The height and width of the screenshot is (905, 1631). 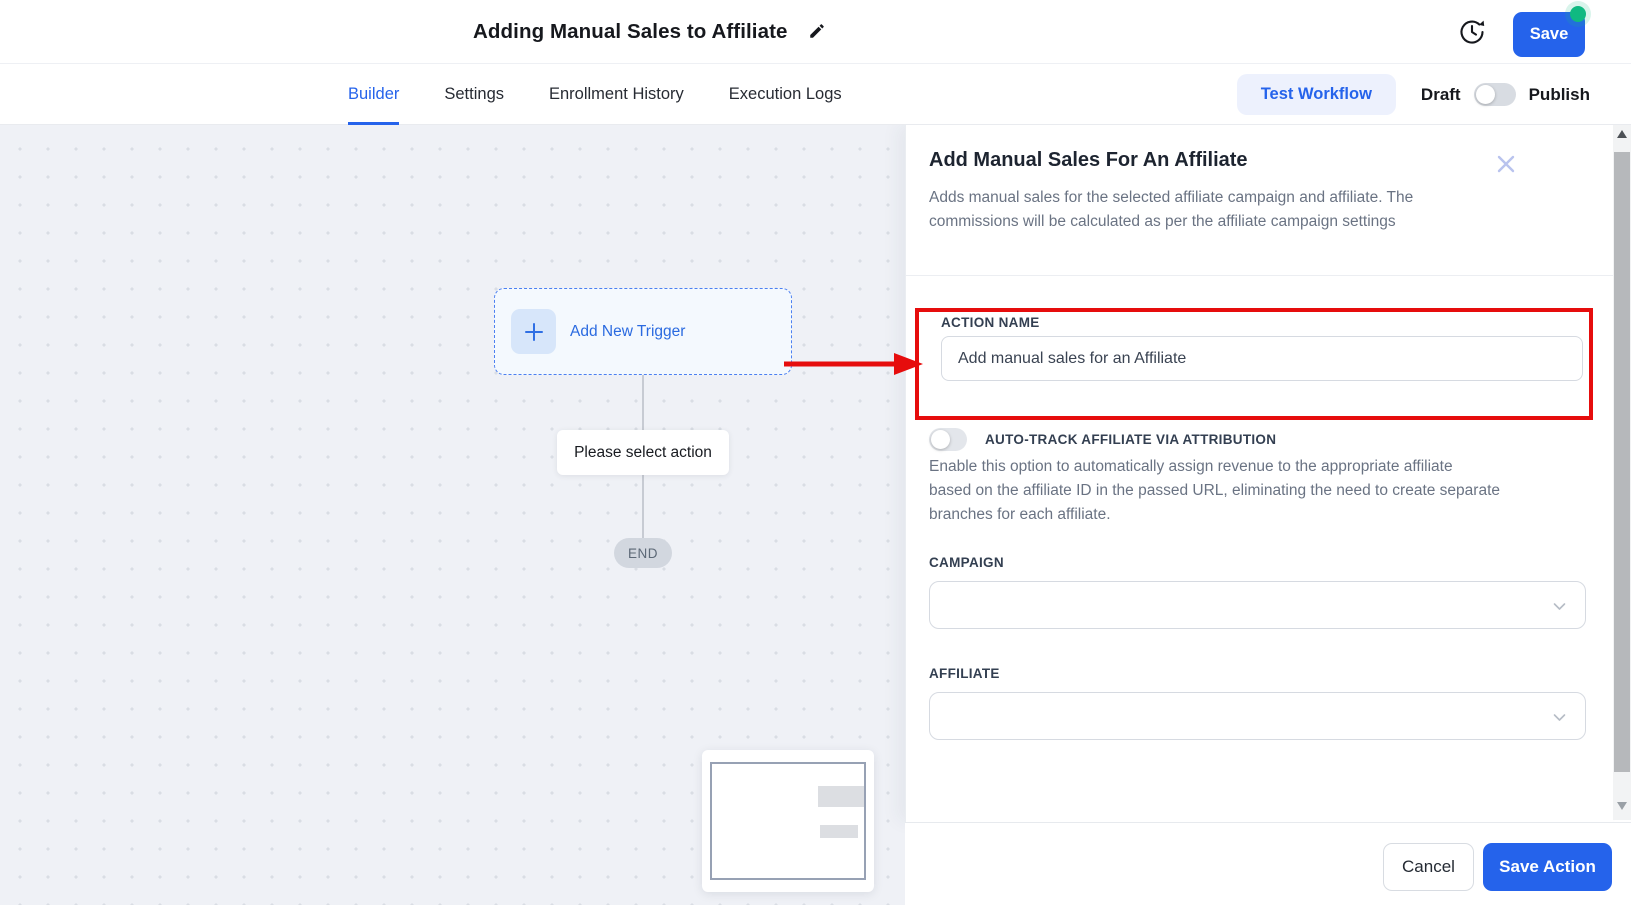 I want to click on plus-icon, so click(x=533, y=331).